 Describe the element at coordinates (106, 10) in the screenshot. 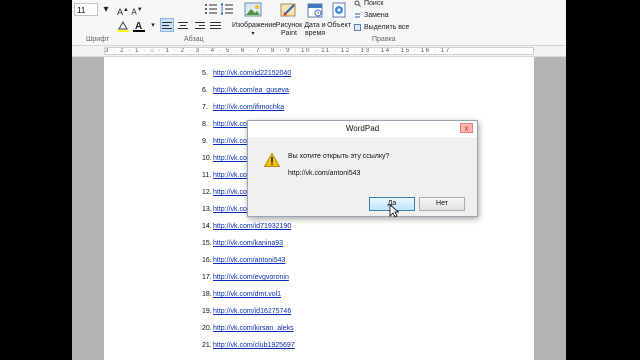

I see `font-size-dropdown-icon: ▾` at that location.